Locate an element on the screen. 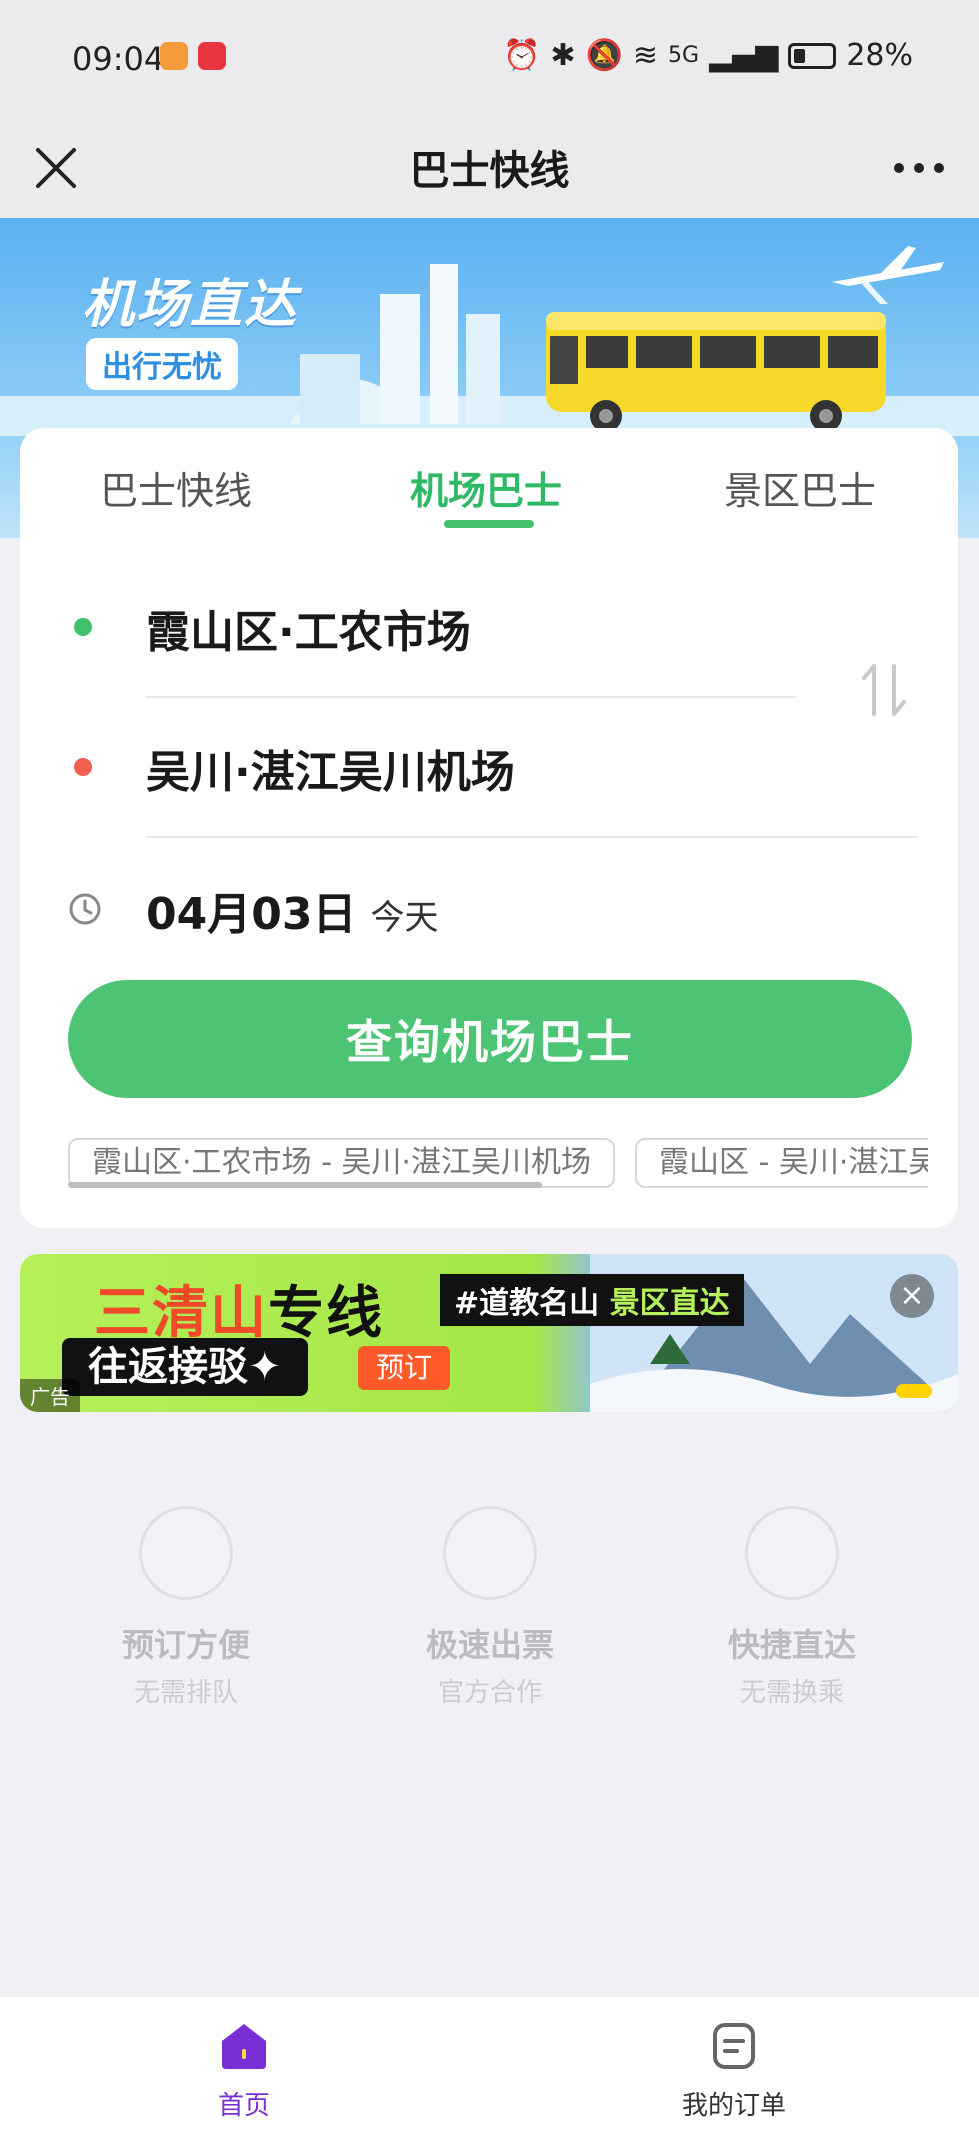 Image resolution: width=979 pixels, height=2149 pixels. active-tab-indicator is located at coordinates (489, 524).